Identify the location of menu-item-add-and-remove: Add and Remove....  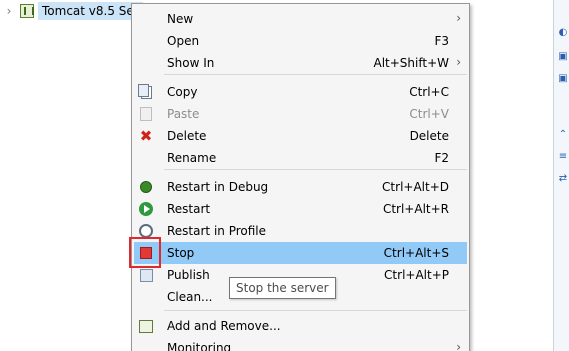
(300, 326).